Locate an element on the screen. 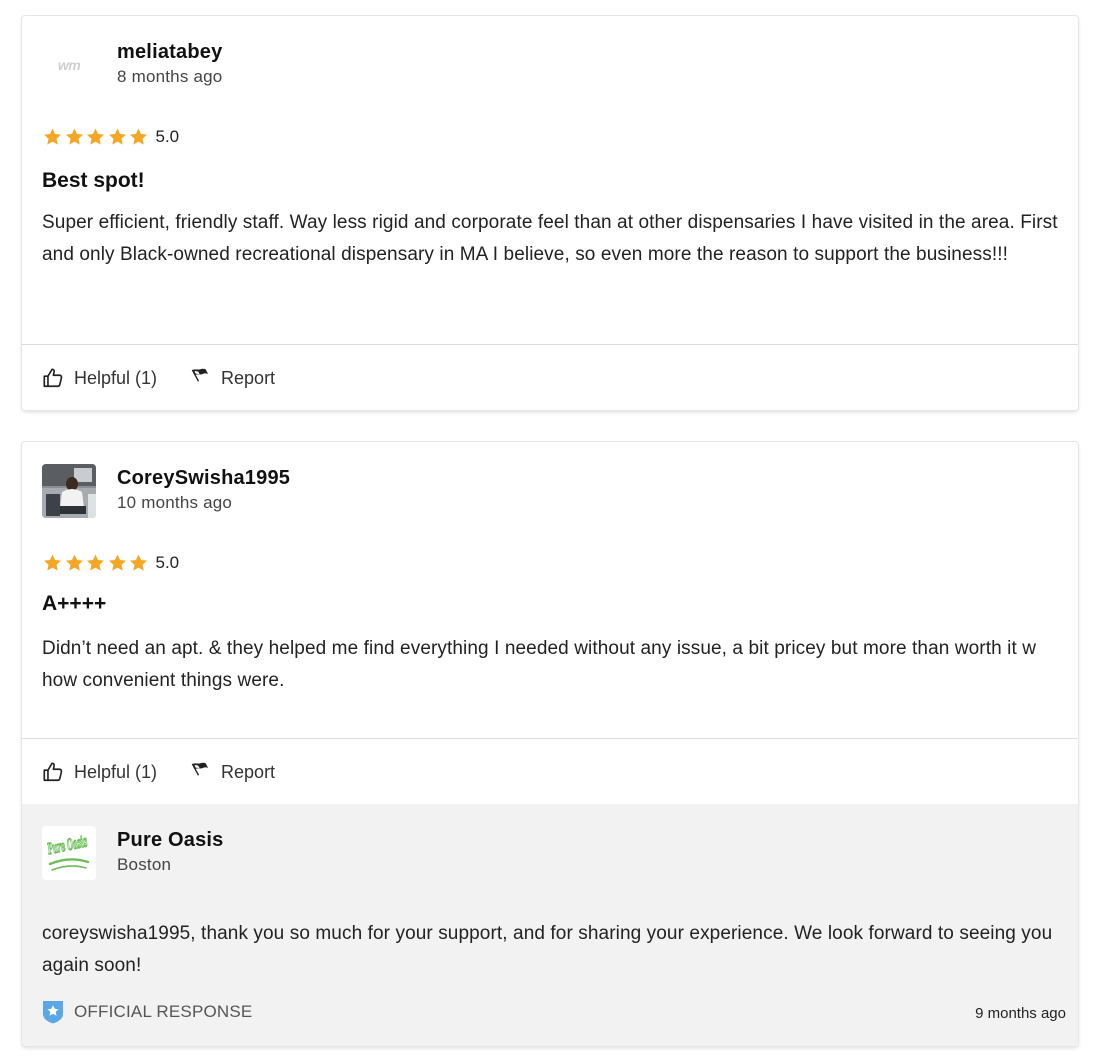 The width and height of the screenshot is (1094, 1062). avatar is located at coordinates (69, 491).